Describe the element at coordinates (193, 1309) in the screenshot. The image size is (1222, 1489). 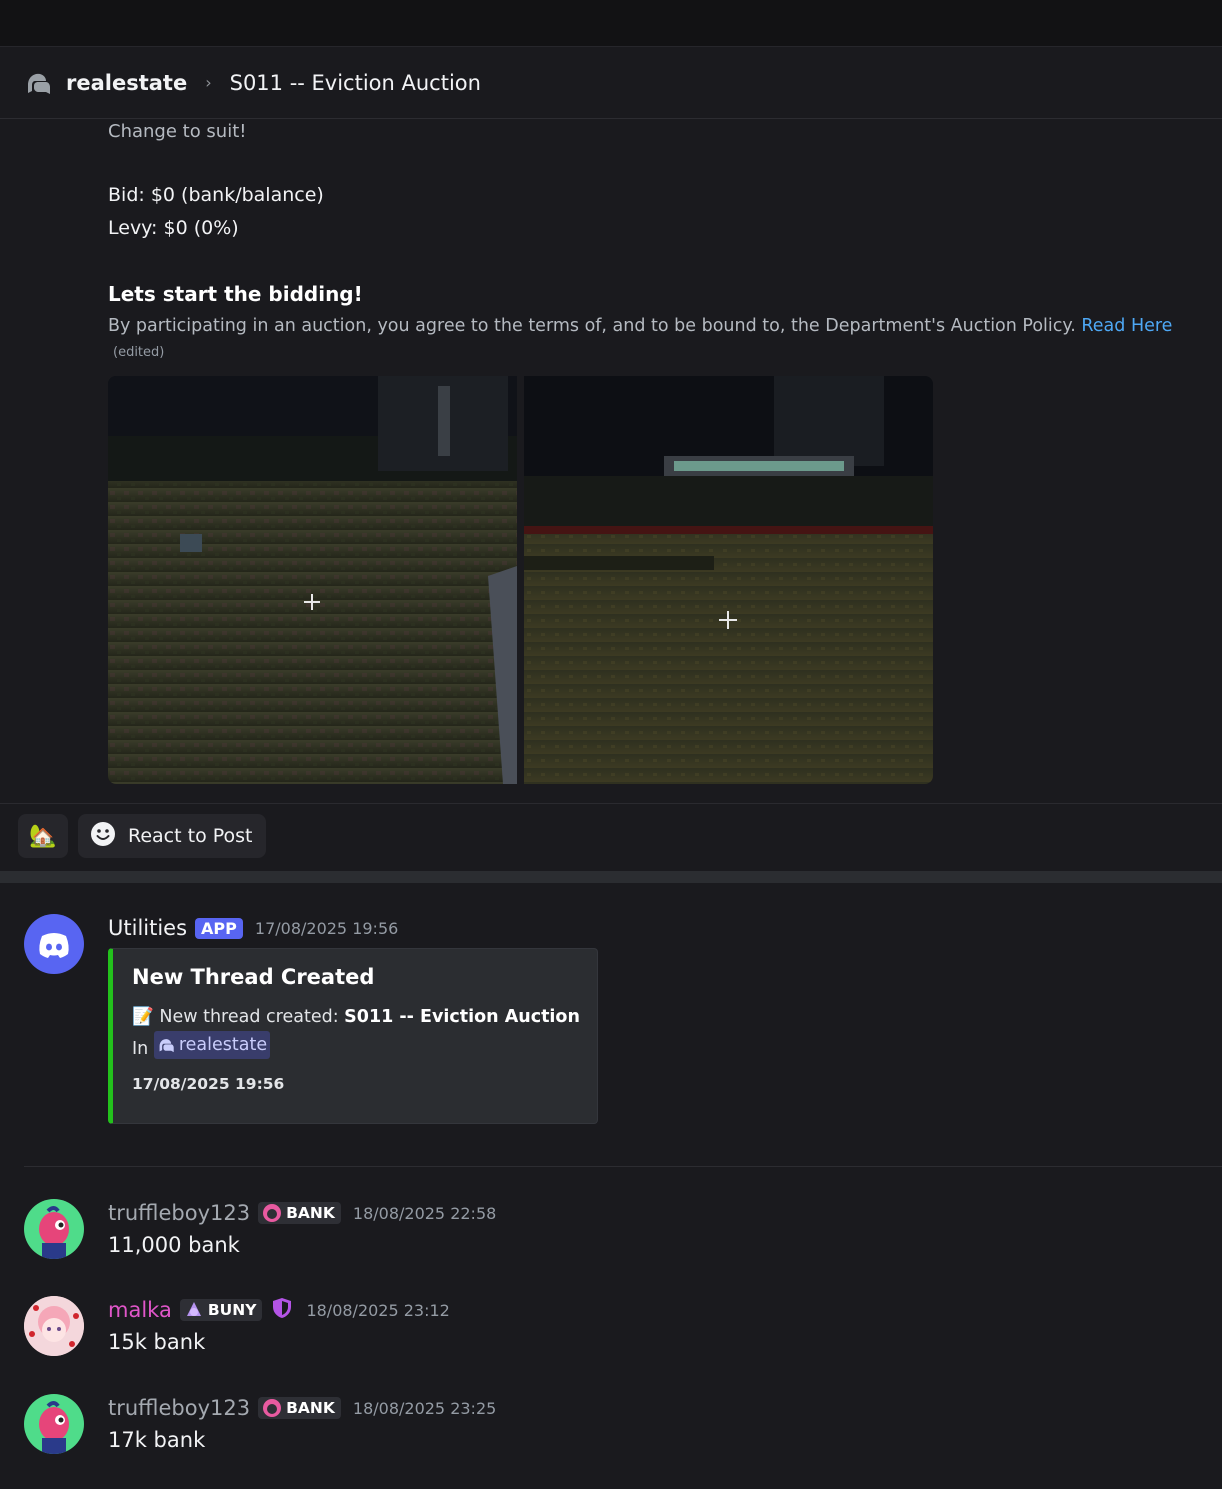
I see `buny-role-icon` at that location.